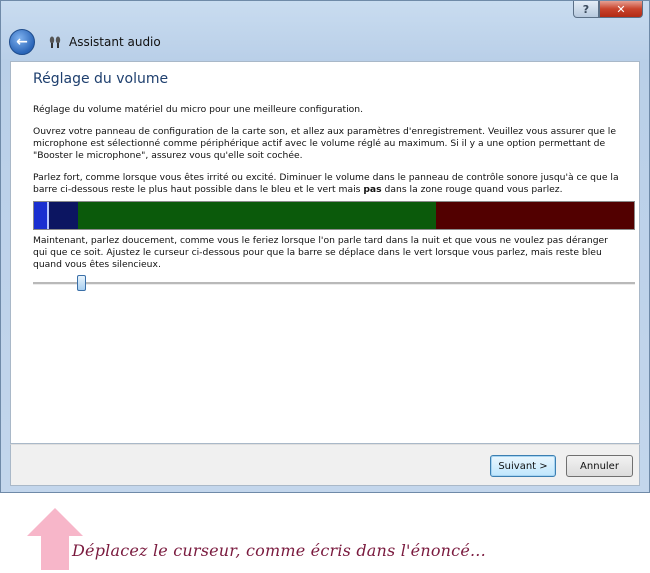  Describe the element at coordinates (325, 465) in the screenshot. I see `wizard-footer: Suivant > Annuler` at that location.